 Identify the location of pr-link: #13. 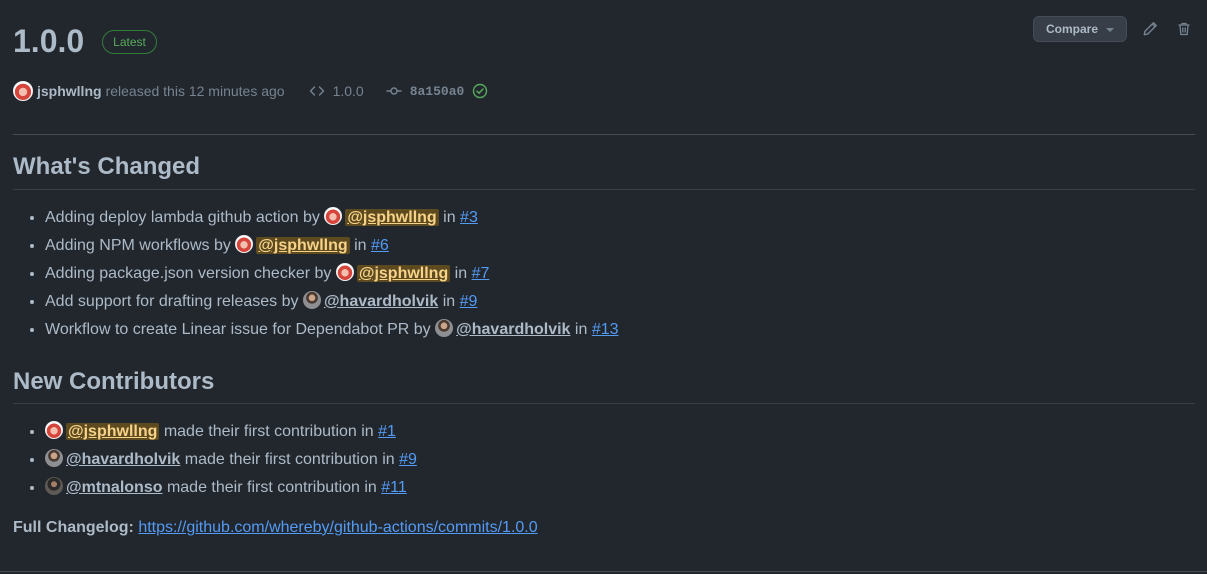
(605, 329).